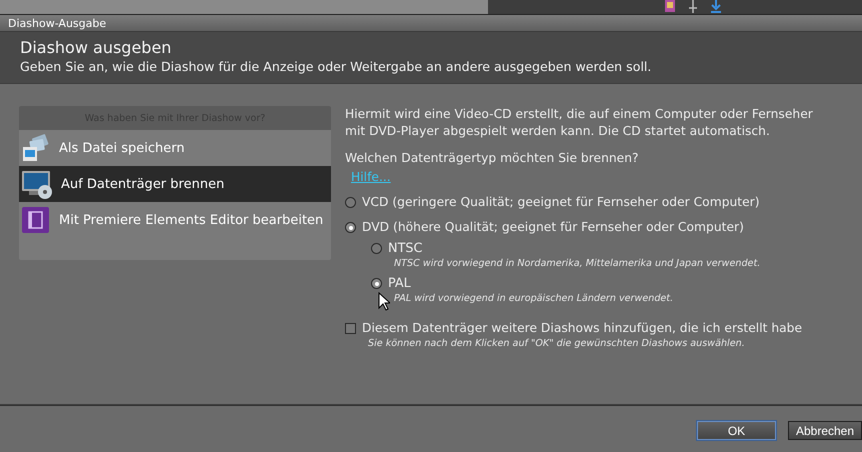 Image resolution: width=862 pixels, height=452 pixels. Describe the element at coordinates (57, 23) in the screenshot. I see `window-title: Diashow-Ausgabe` at that location.